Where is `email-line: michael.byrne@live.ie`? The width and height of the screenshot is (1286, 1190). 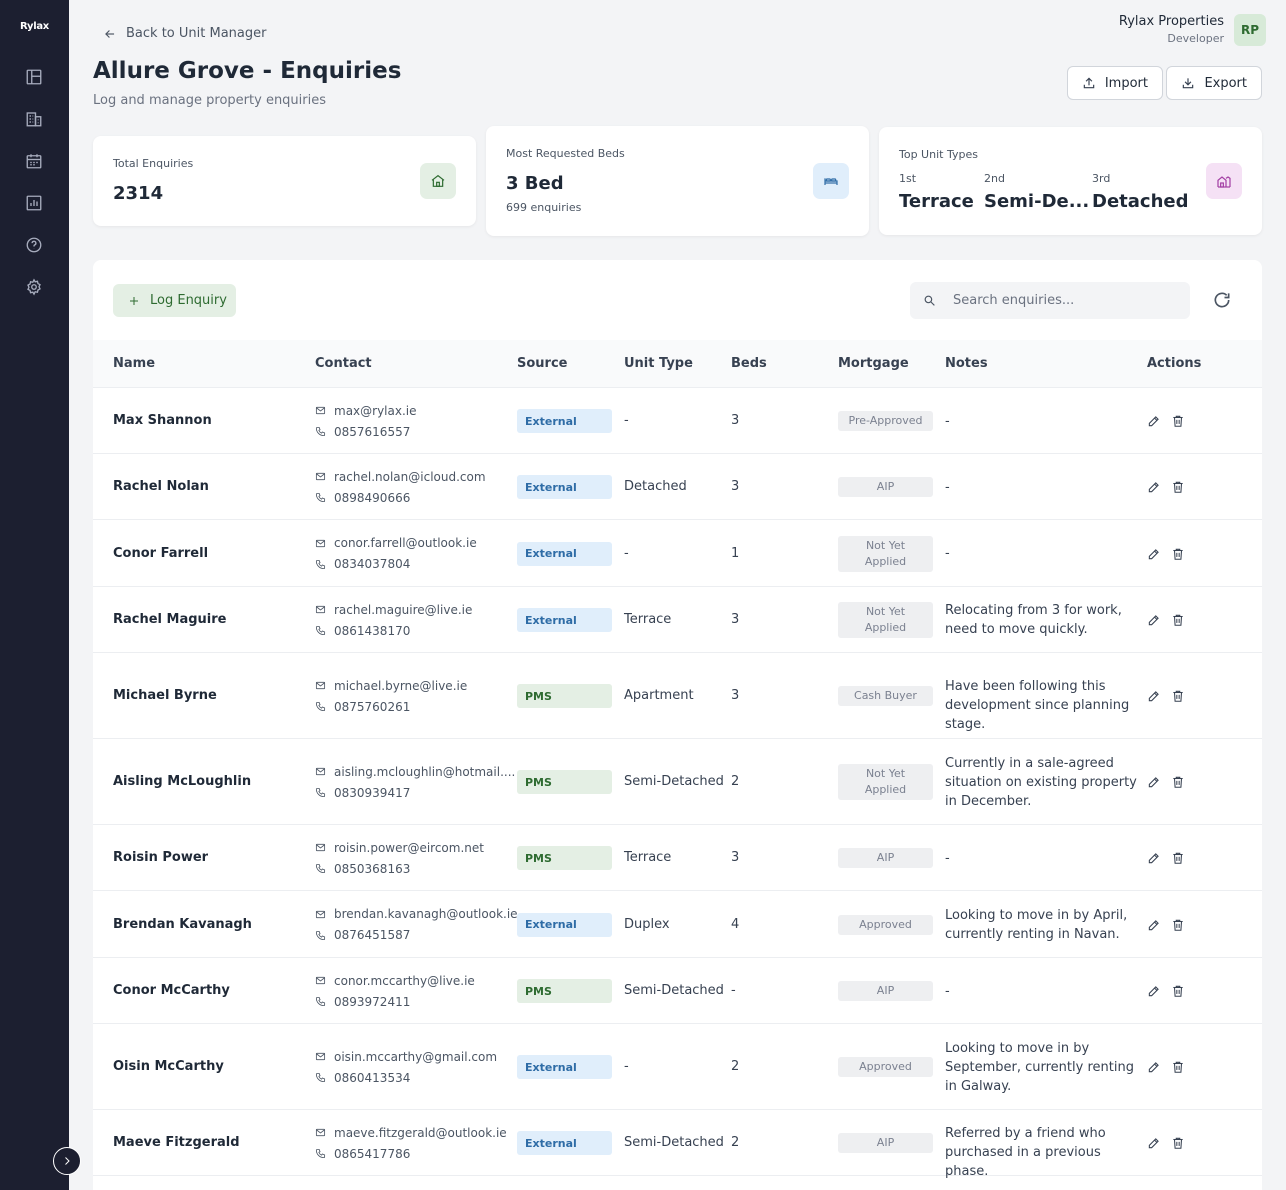
email-line: michael.byrne@live.ie is located at coordinates (391, 685).